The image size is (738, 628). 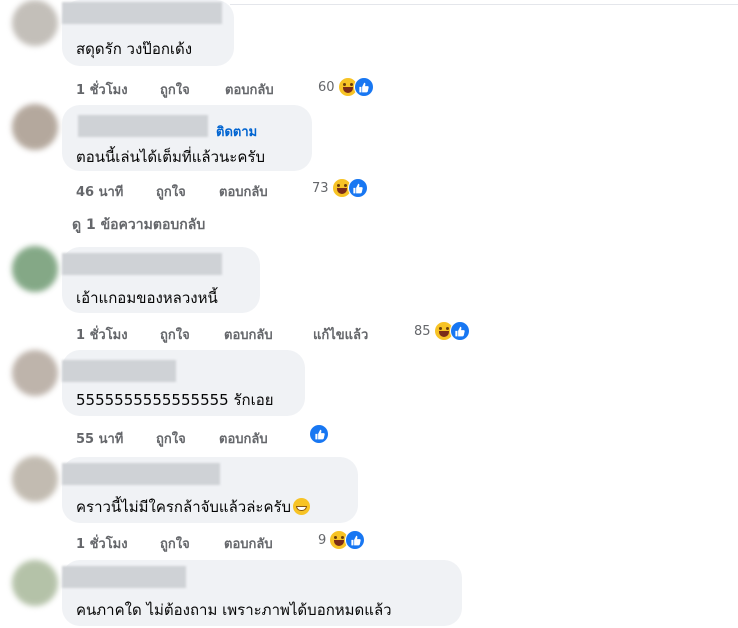 I want to click on edited-label: แก้ไขแล้ว, so click(x=340, y=334).